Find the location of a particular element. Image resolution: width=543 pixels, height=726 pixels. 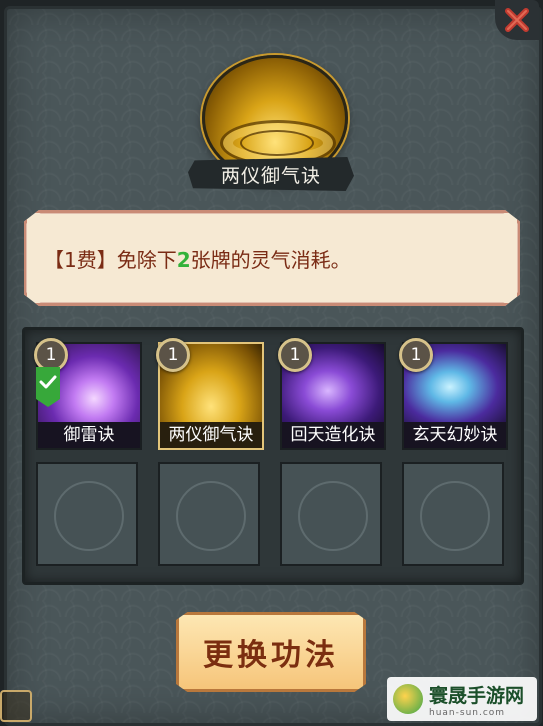

description-prefix: 【1费】免除下 is located at coordinates (110, 260).